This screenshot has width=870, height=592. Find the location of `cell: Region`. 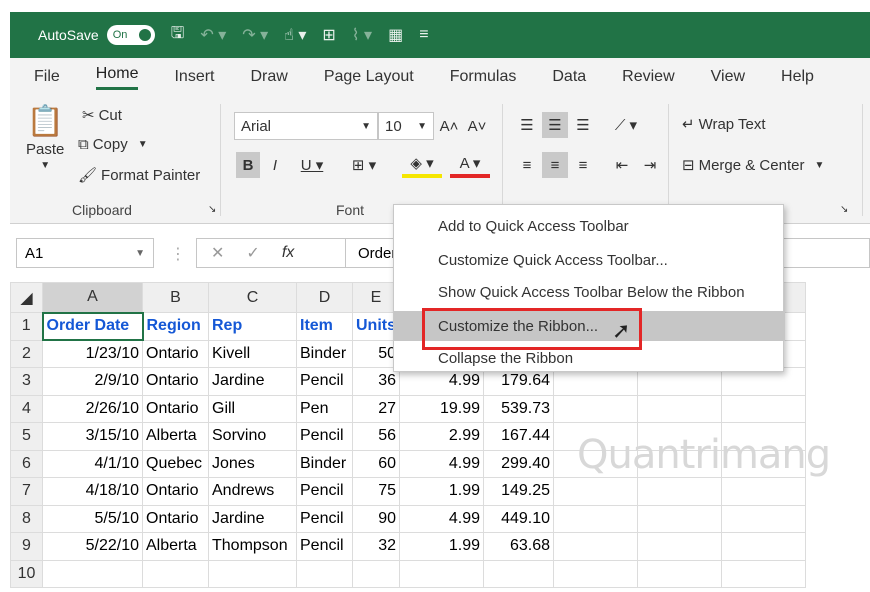

cell: Region is located at coordinates (175, 326).